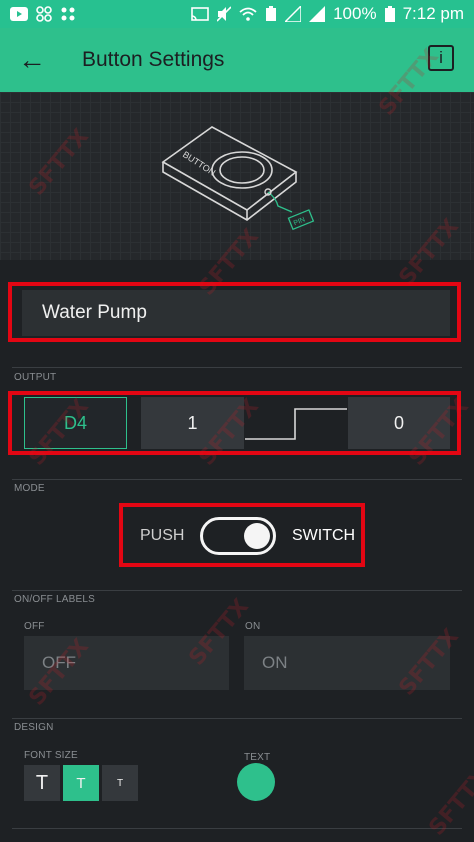 This screenshot has width=474, height=842. I want to click on output-low-value: 0, so click(399, 423).